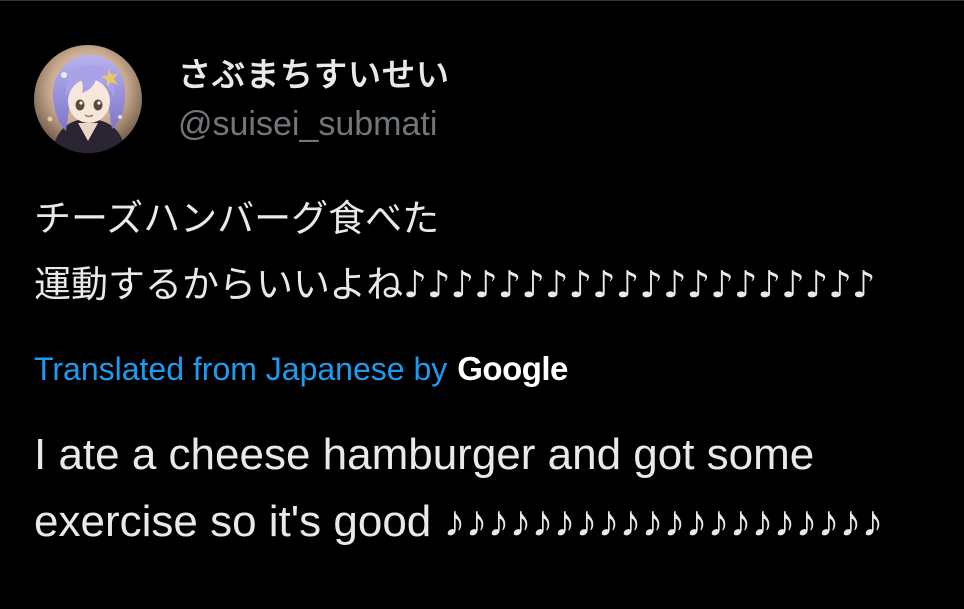  I want to click on author-names: さぶまちすいせい @suisei_submati, so click(314, 99).